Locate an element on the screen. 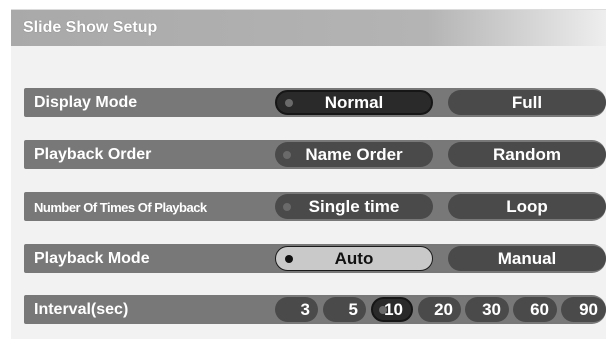  interval-option-90: 90 is located at coordinates (583, 309).